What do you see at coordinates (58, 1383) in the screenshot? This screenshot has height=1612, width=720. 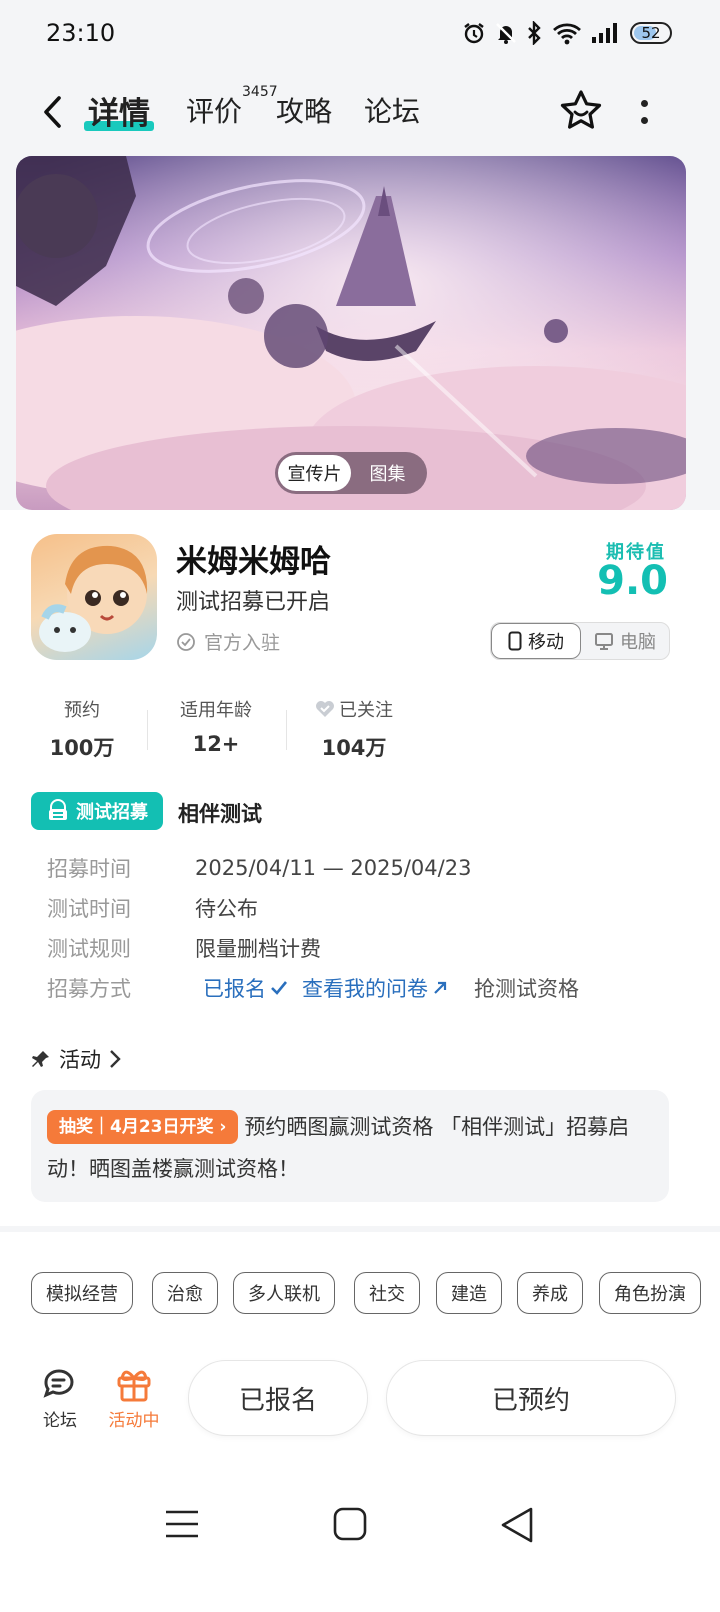 I see `chat-bubbles-icon` at bounding box center [58, 1383].